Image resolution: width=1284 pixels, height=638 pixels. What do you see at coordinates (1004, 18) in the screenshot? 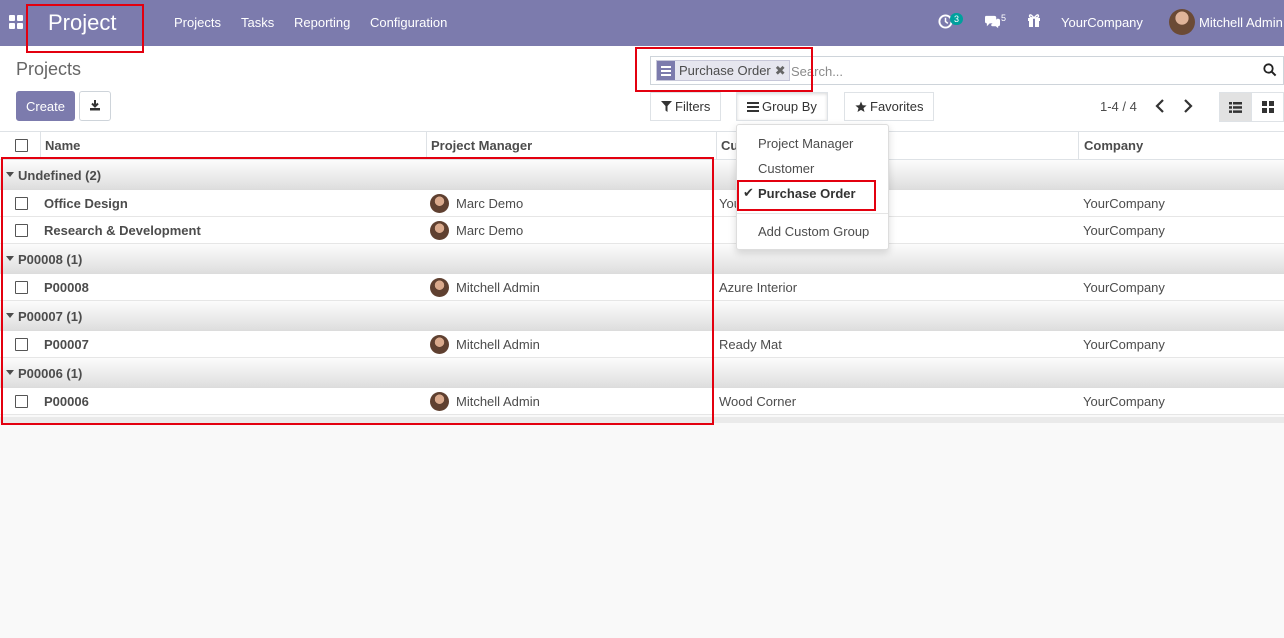
I see `message-count-badge: 5` at bounding box center [1004, 18].